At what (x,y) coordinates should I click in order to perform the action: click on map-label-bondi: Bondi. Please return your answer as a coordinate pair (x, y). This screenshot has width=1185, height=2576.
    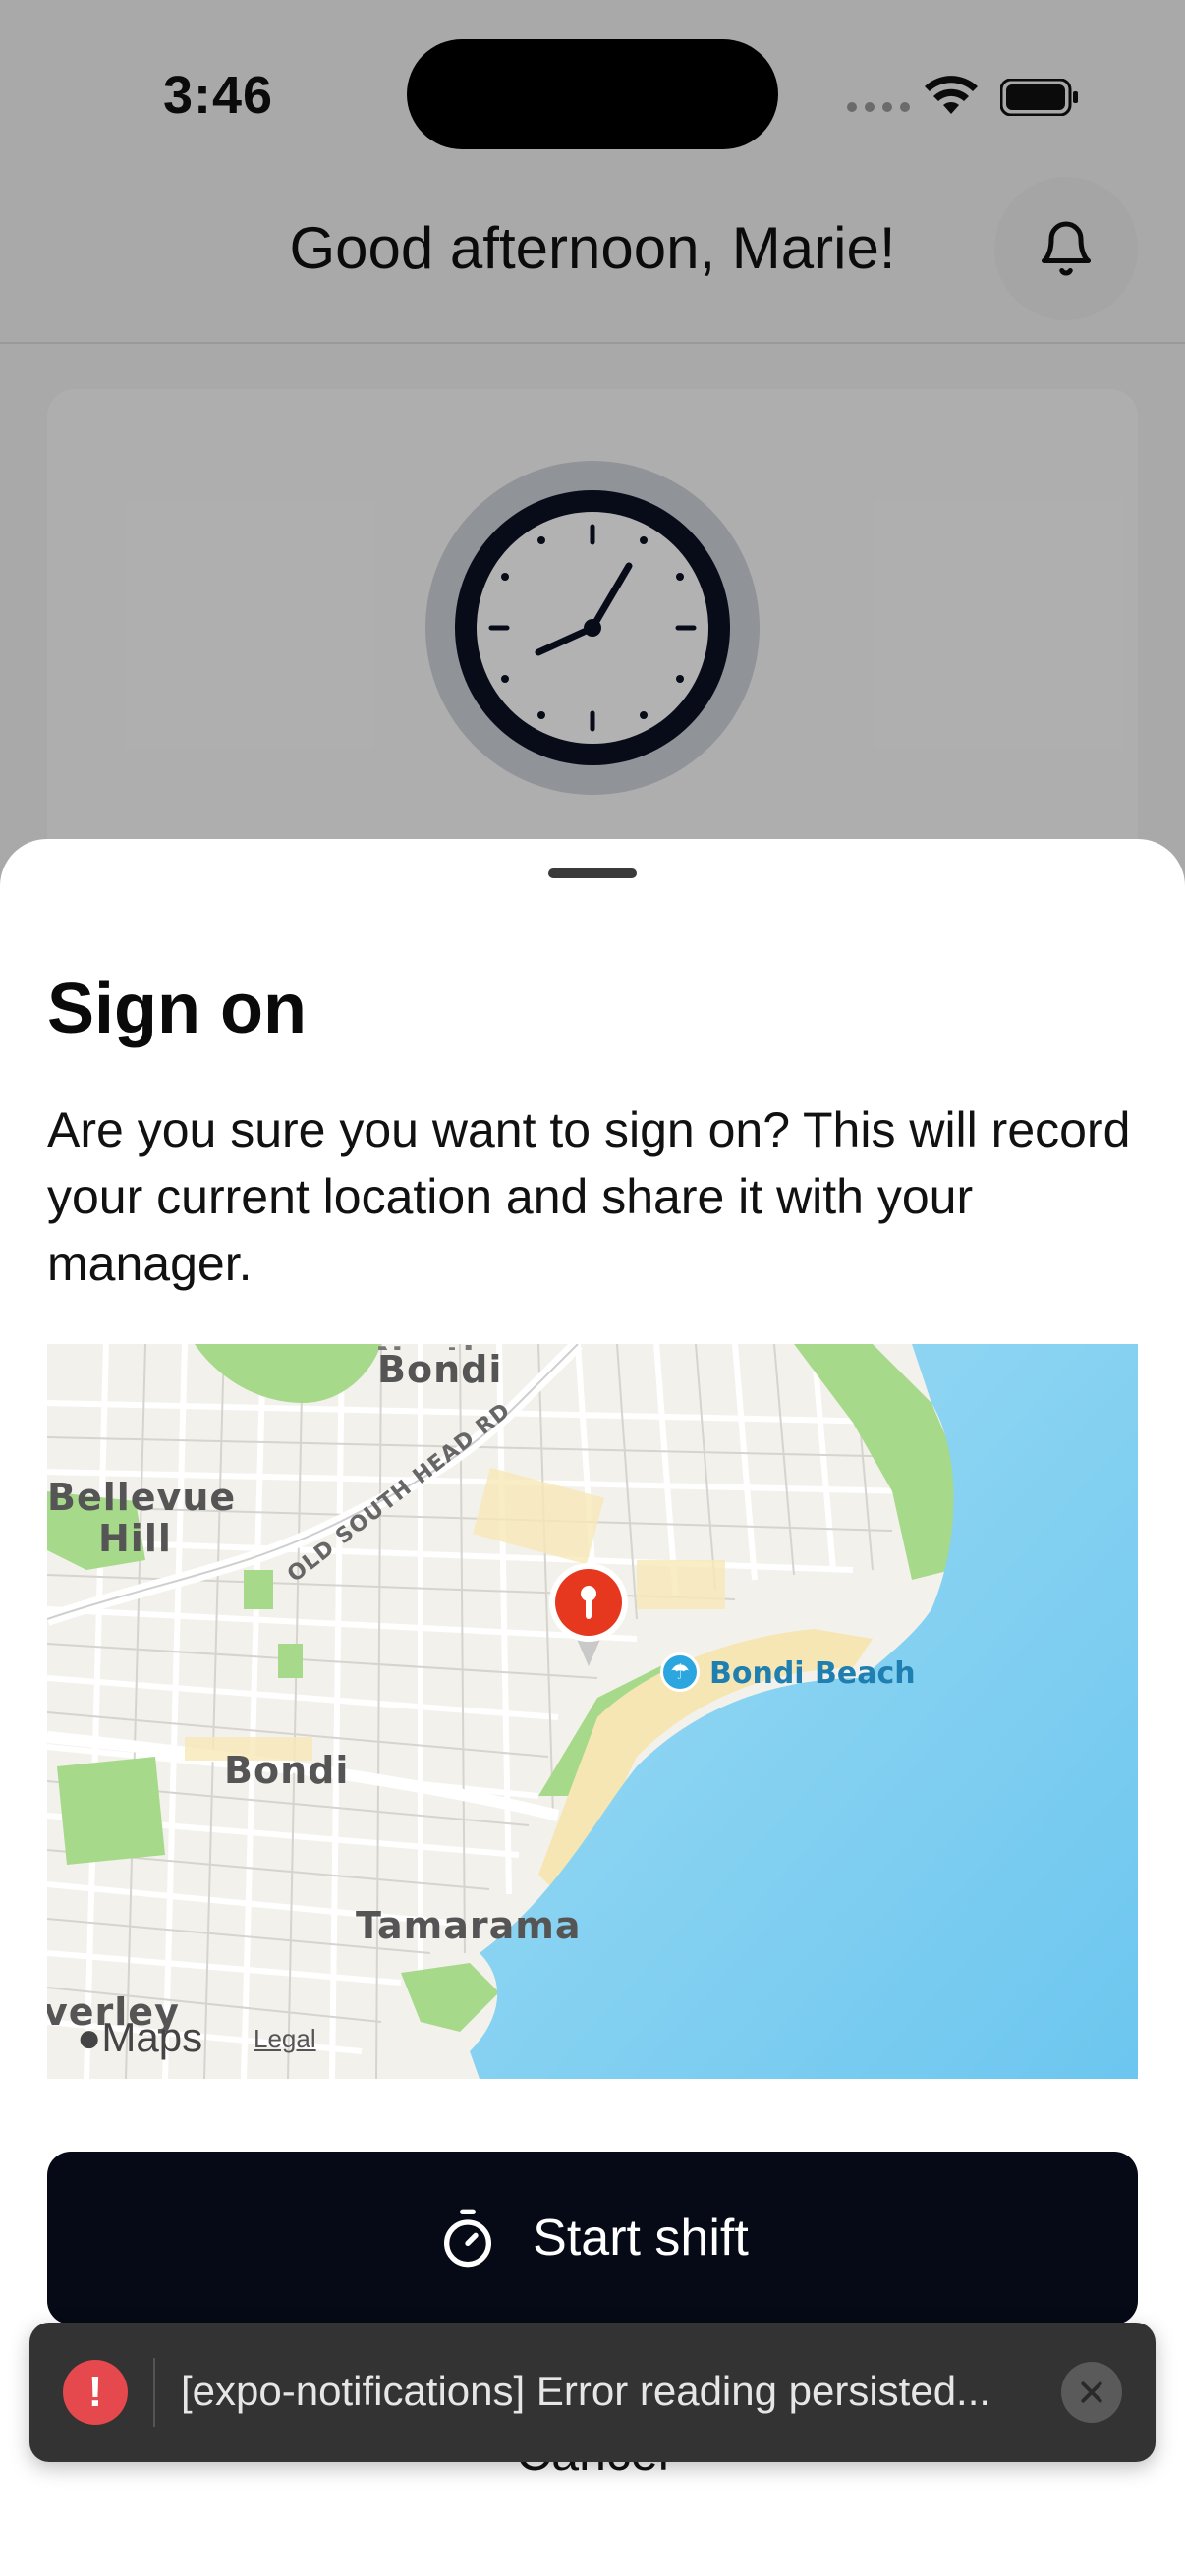
    Looking at the image, I should click on (287, 1770).